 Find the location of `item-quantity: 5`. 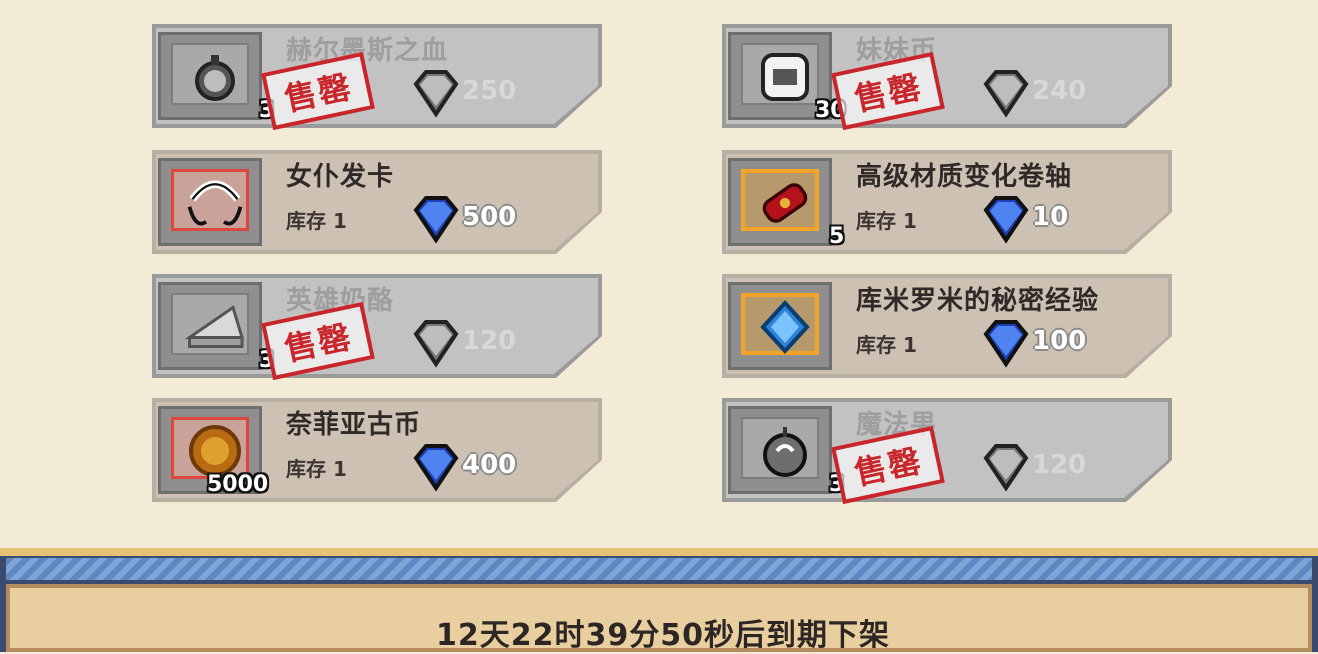

item-quantity: 5 is located at coordinates (837, 236).